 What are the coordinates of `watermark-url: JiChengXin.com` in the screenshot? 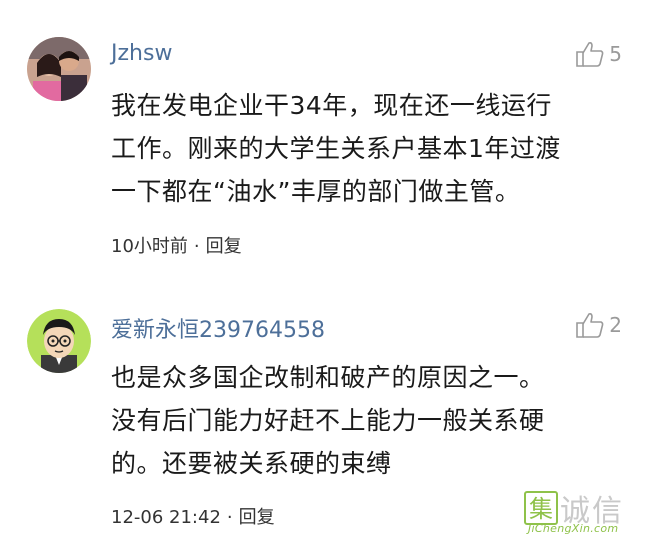 It's located at (573, 528).